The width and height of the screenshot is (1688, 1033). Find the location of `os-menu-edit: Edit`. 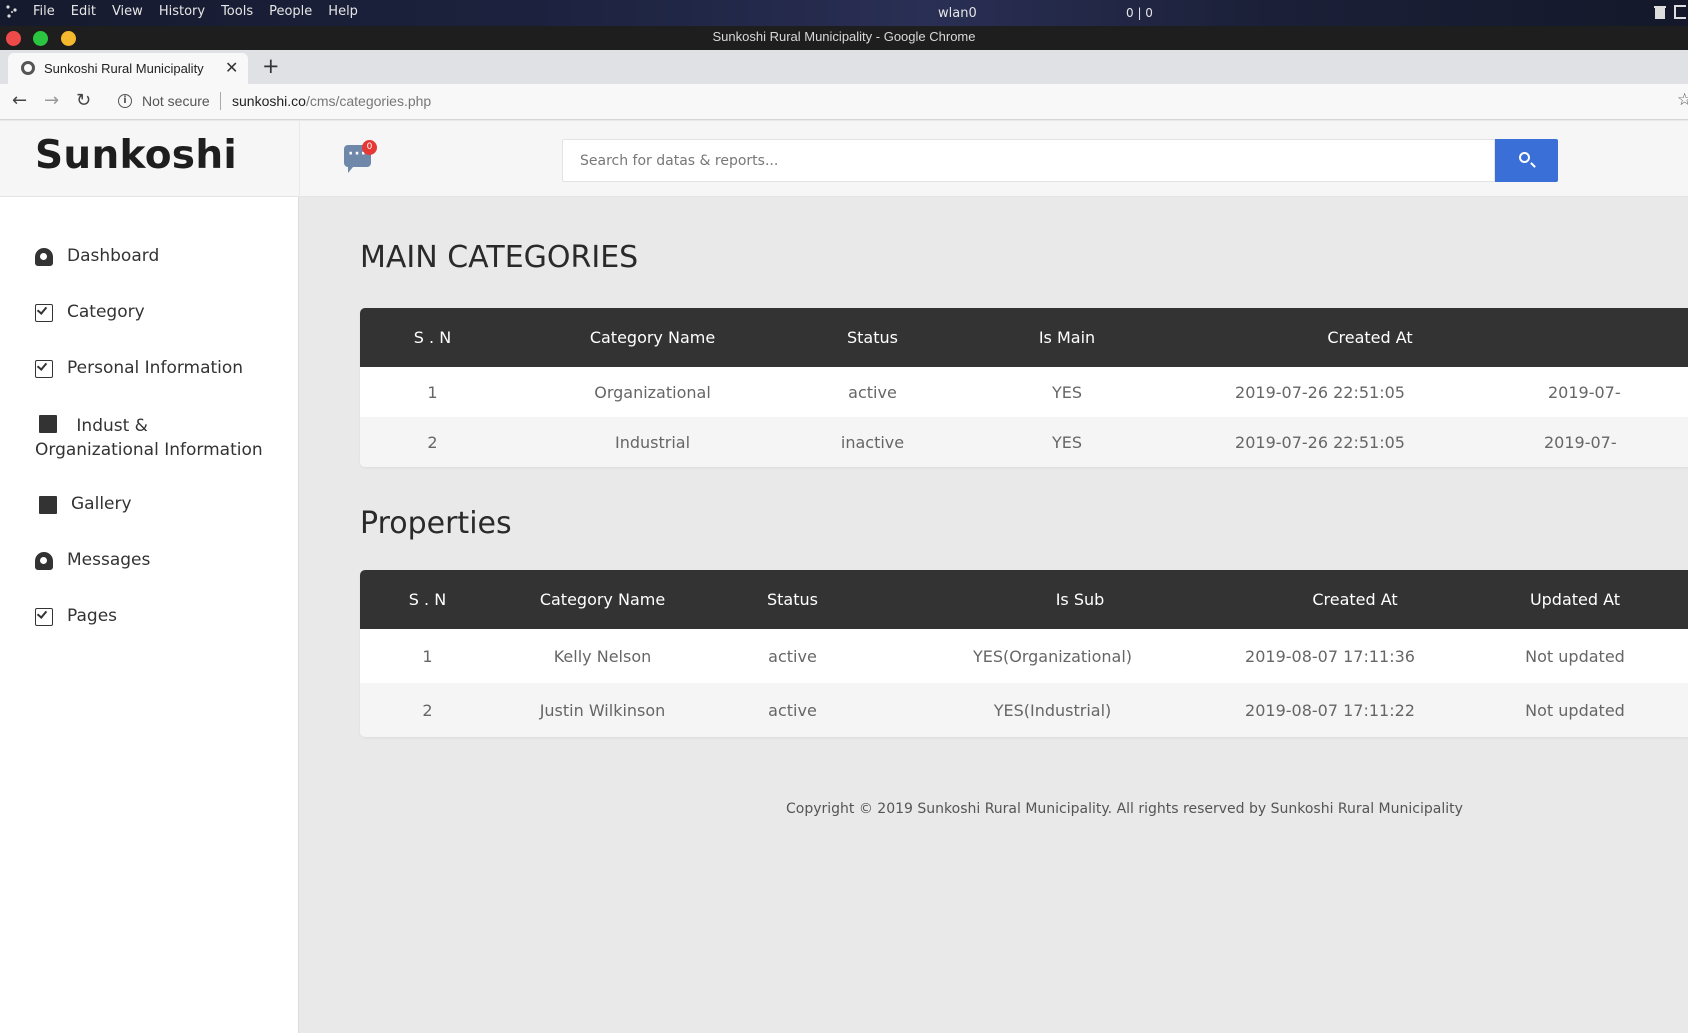

os-menu-edit: Edit is located at coordinates (83, 11).